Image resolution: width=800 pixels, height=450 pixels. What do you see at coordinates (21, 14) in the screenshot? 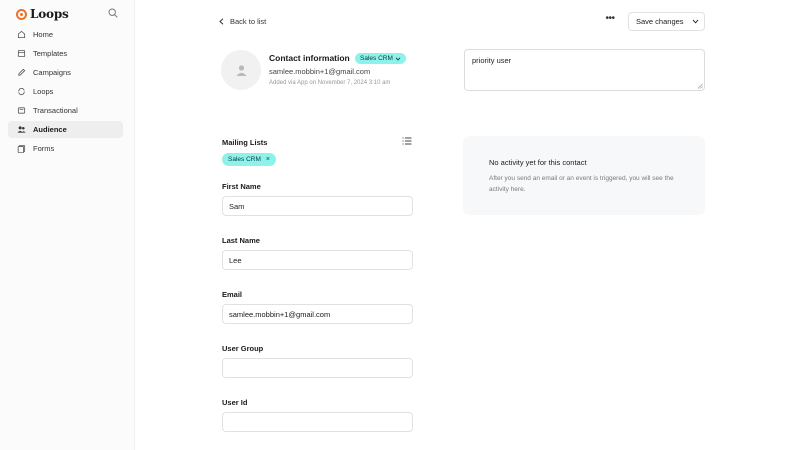
I see `loops-logo-icon` at bounding box center [21, 14].